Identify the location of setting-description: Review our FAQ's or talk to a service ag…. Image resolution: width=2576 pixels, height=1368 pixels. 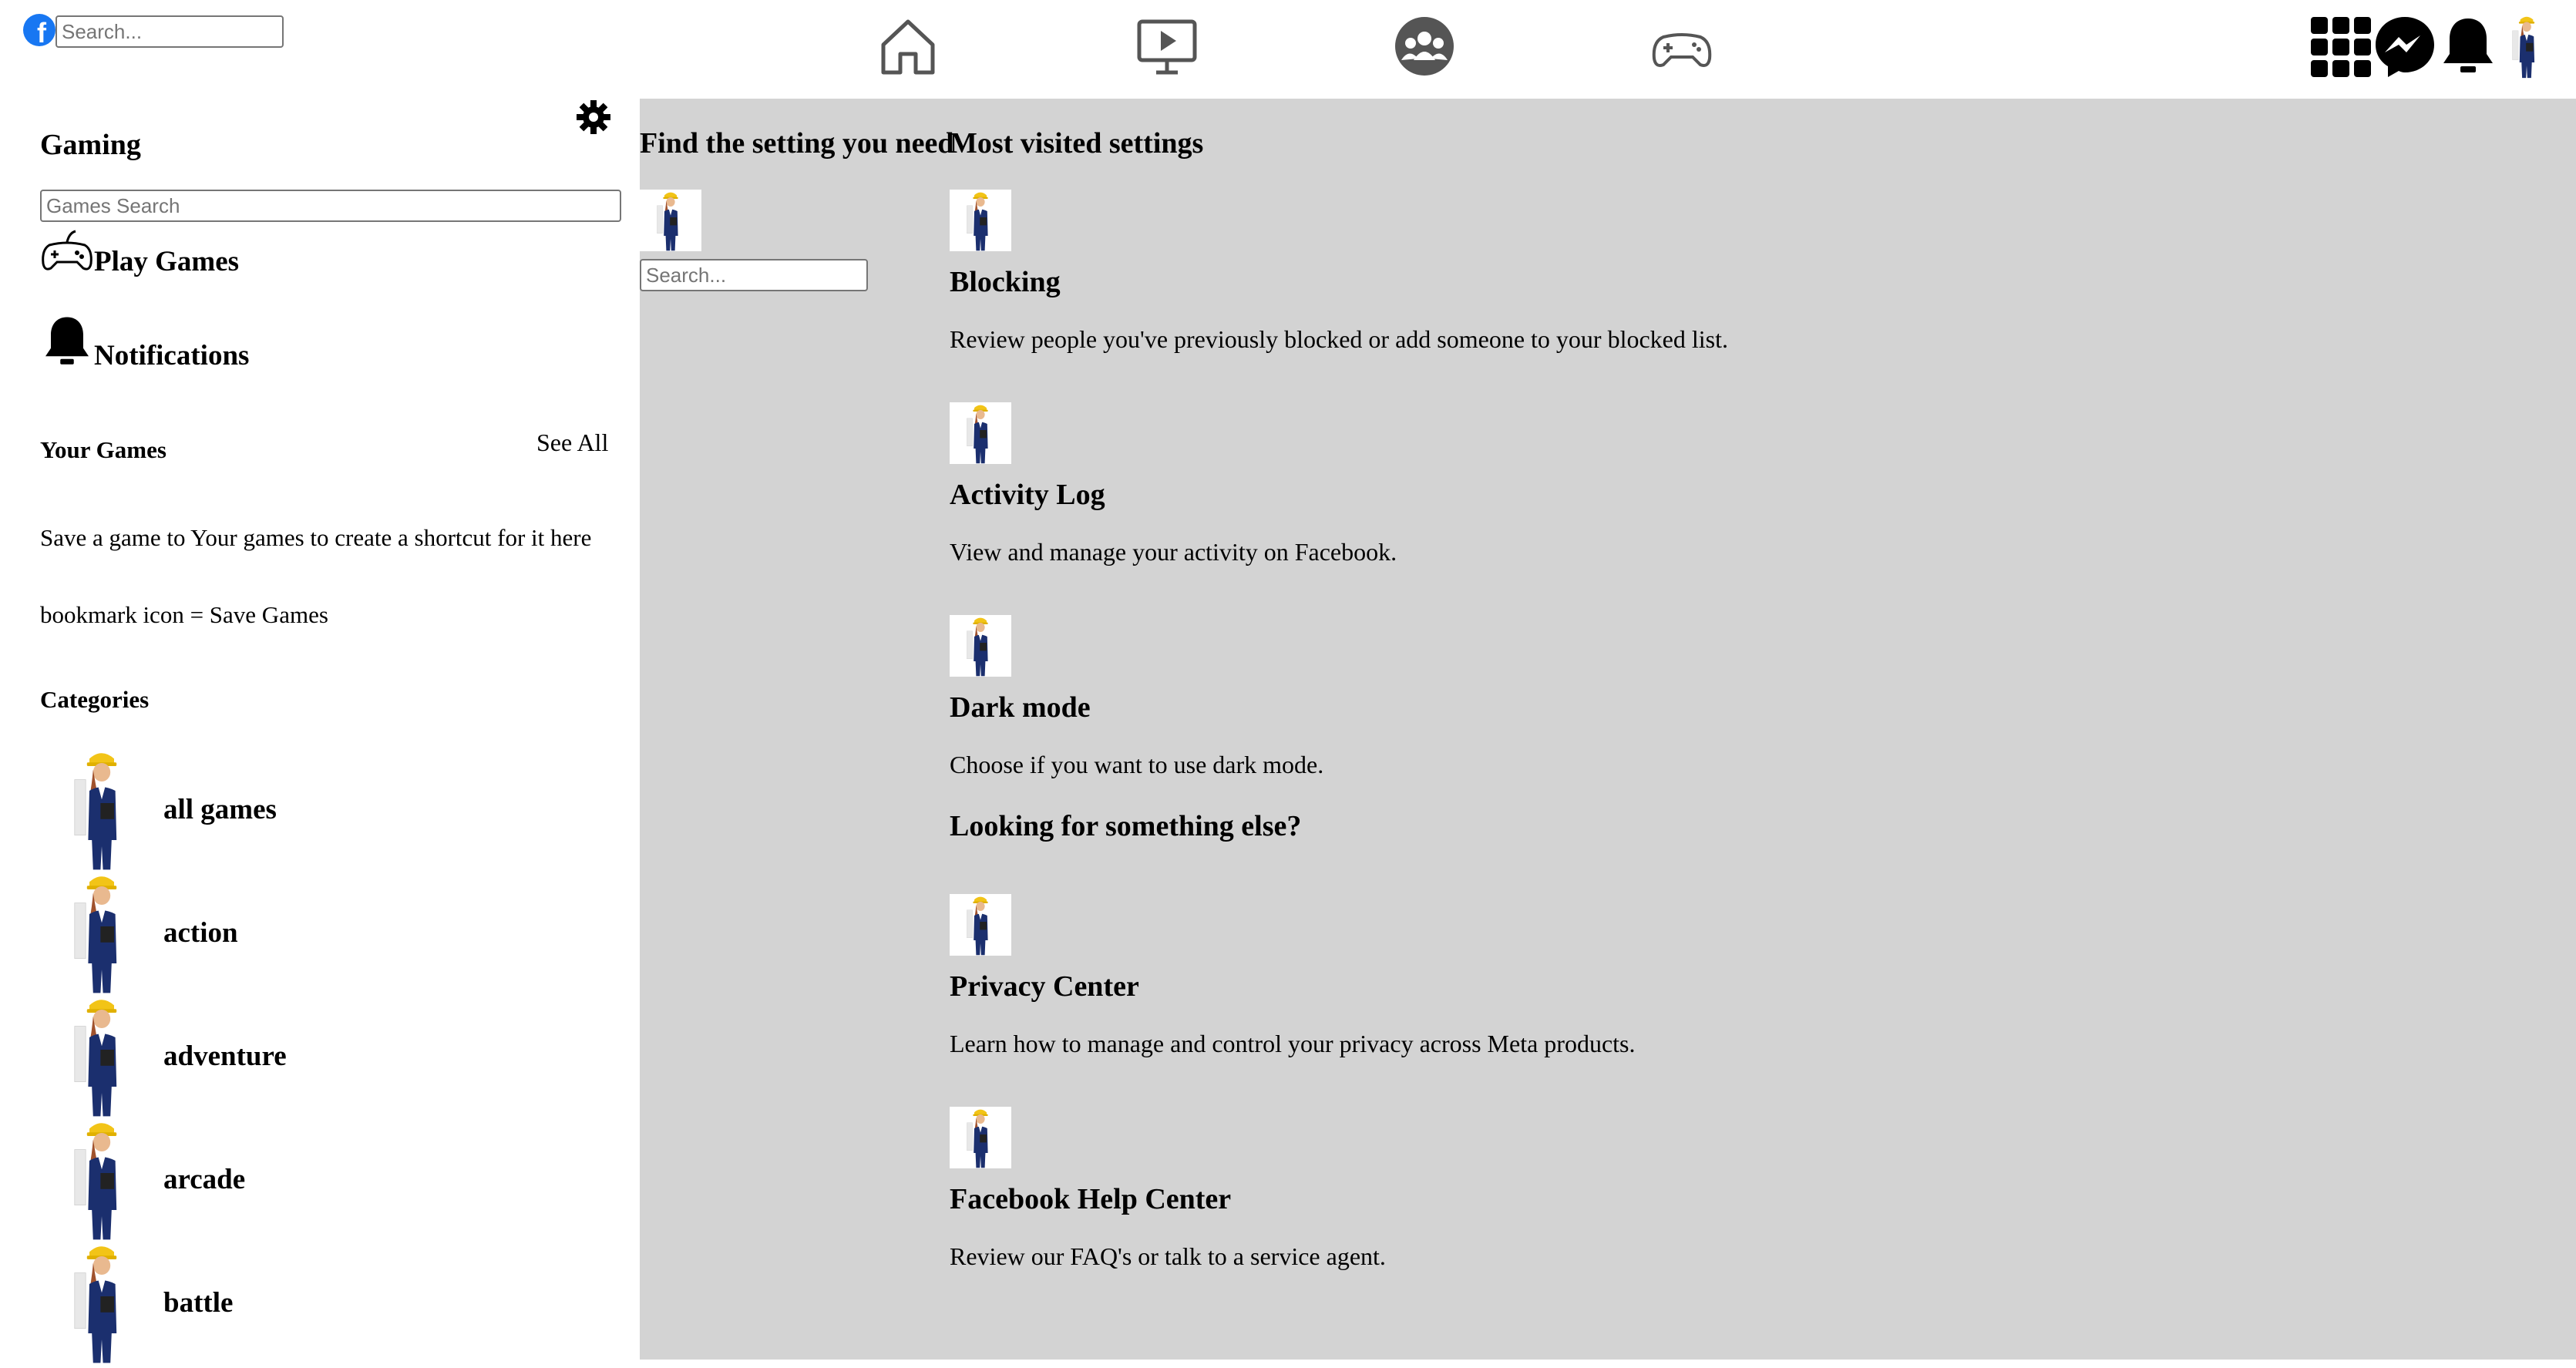
(1168, 1256).